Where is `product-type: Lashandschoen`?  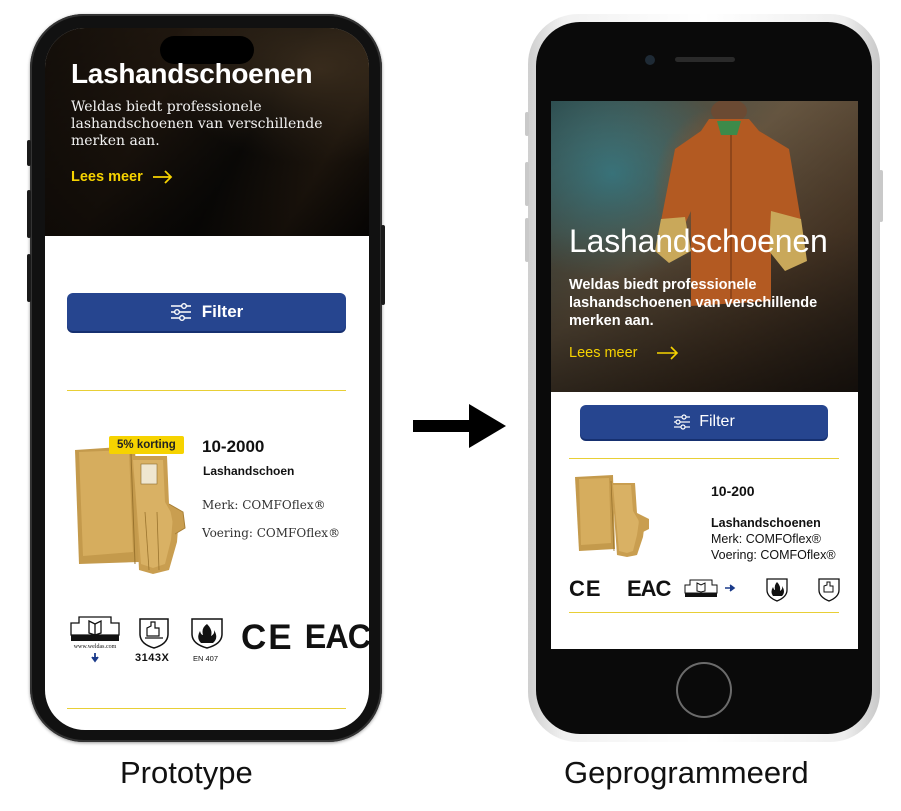 product-type: Lashandschoen is located at coordinates (249, 471).